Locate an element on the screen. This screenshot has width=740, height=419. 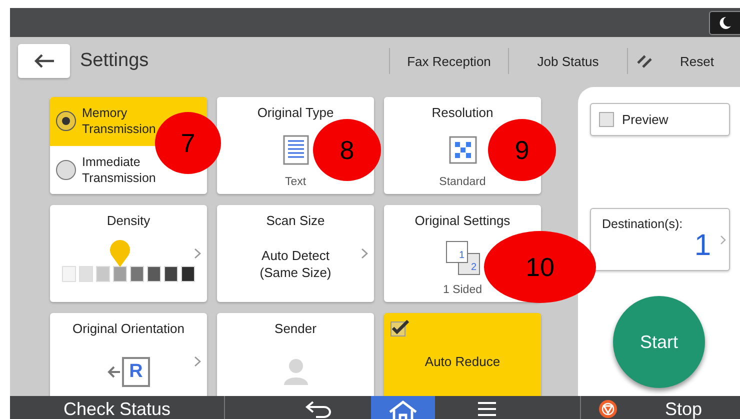
header-action: Fax Reception is located at coordinates (449, 61).